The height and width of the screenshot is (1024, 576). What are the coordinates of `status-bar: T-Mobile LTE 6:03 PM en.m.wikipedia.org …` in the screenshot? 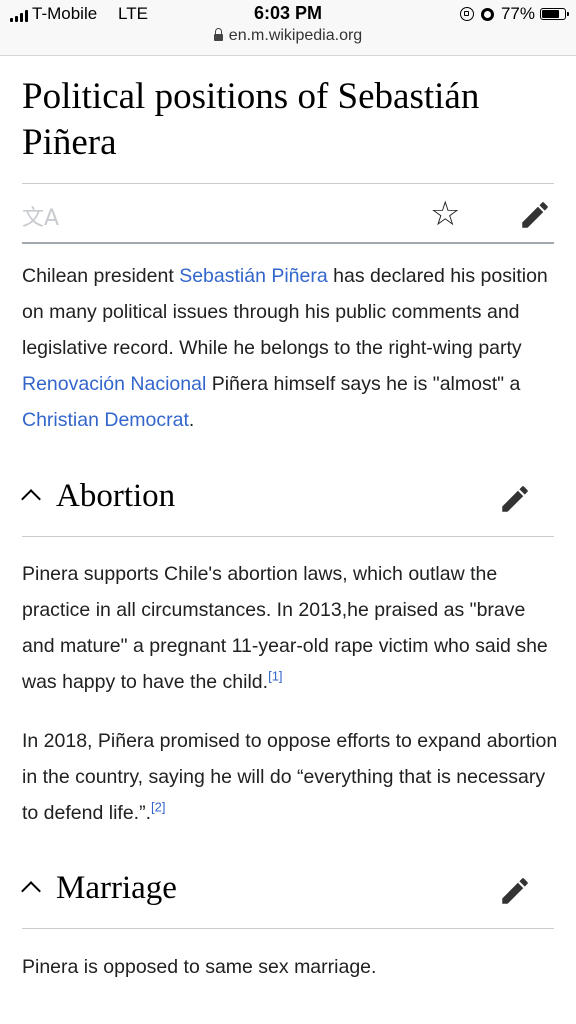 It's located at (288, 28).